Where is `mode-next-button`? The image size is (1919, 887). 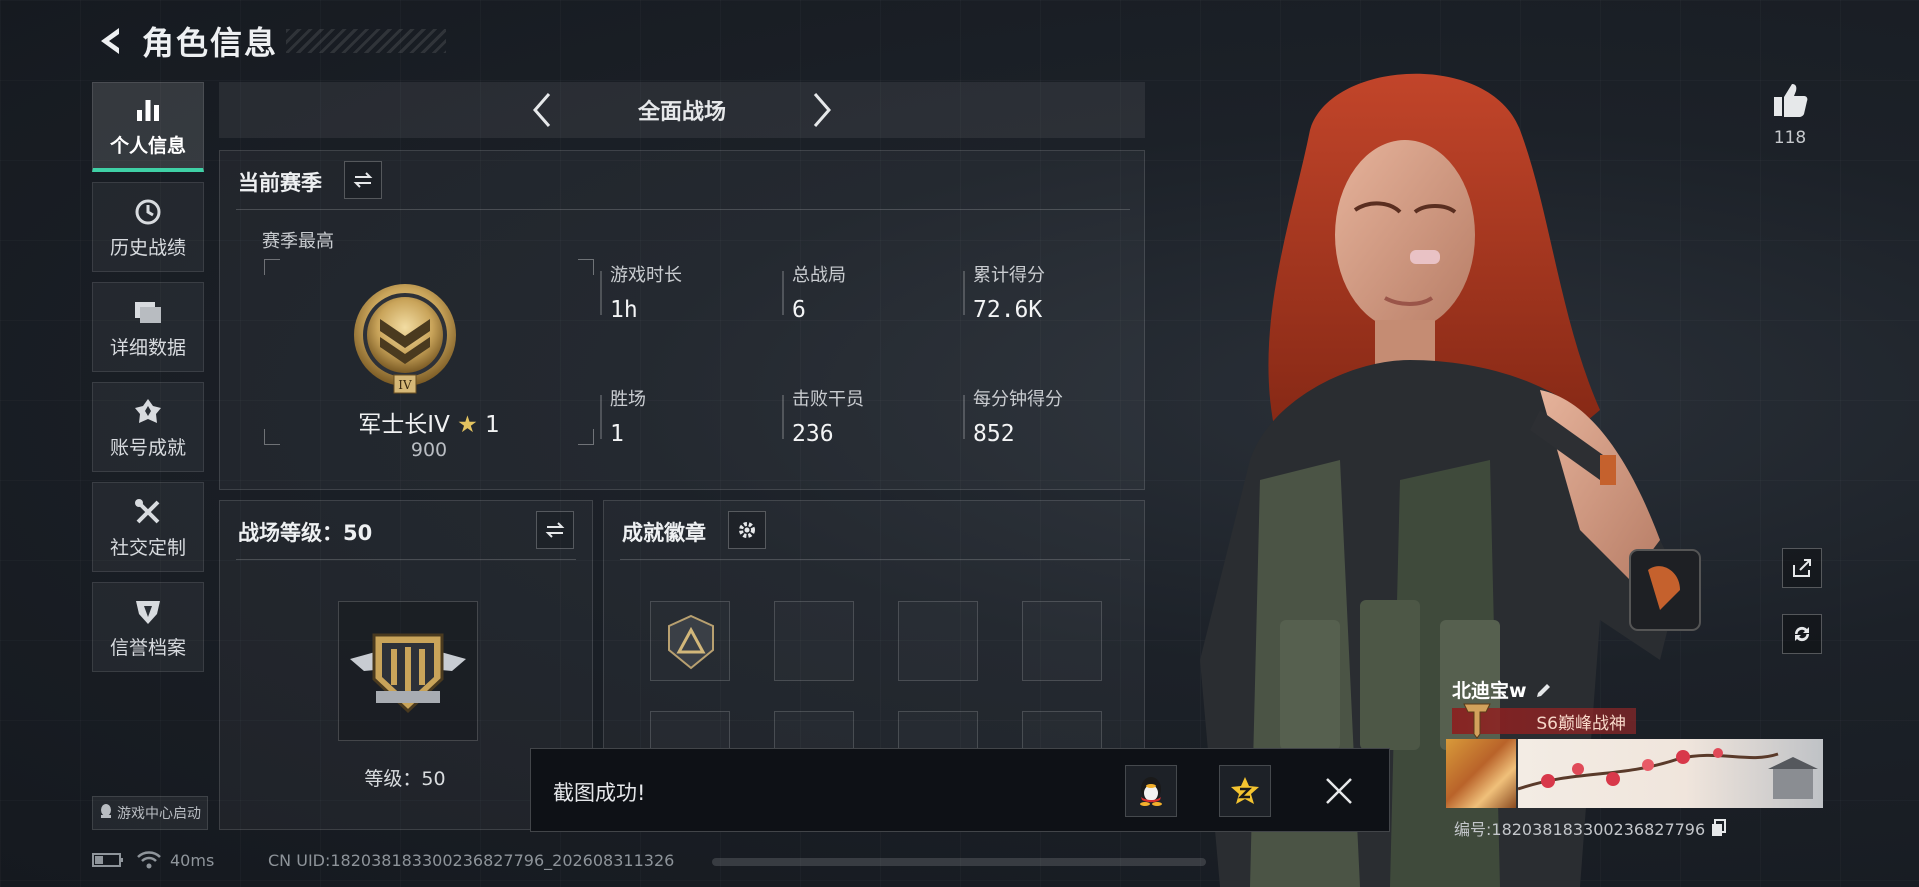 mode-next-button is located at coordinates (822, 110).